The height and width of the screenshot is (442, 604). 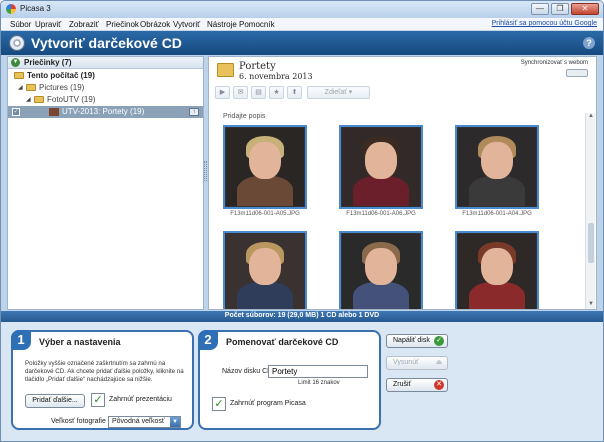 I want to click on eject-icon: ⏏, so click(x=439, y=362).